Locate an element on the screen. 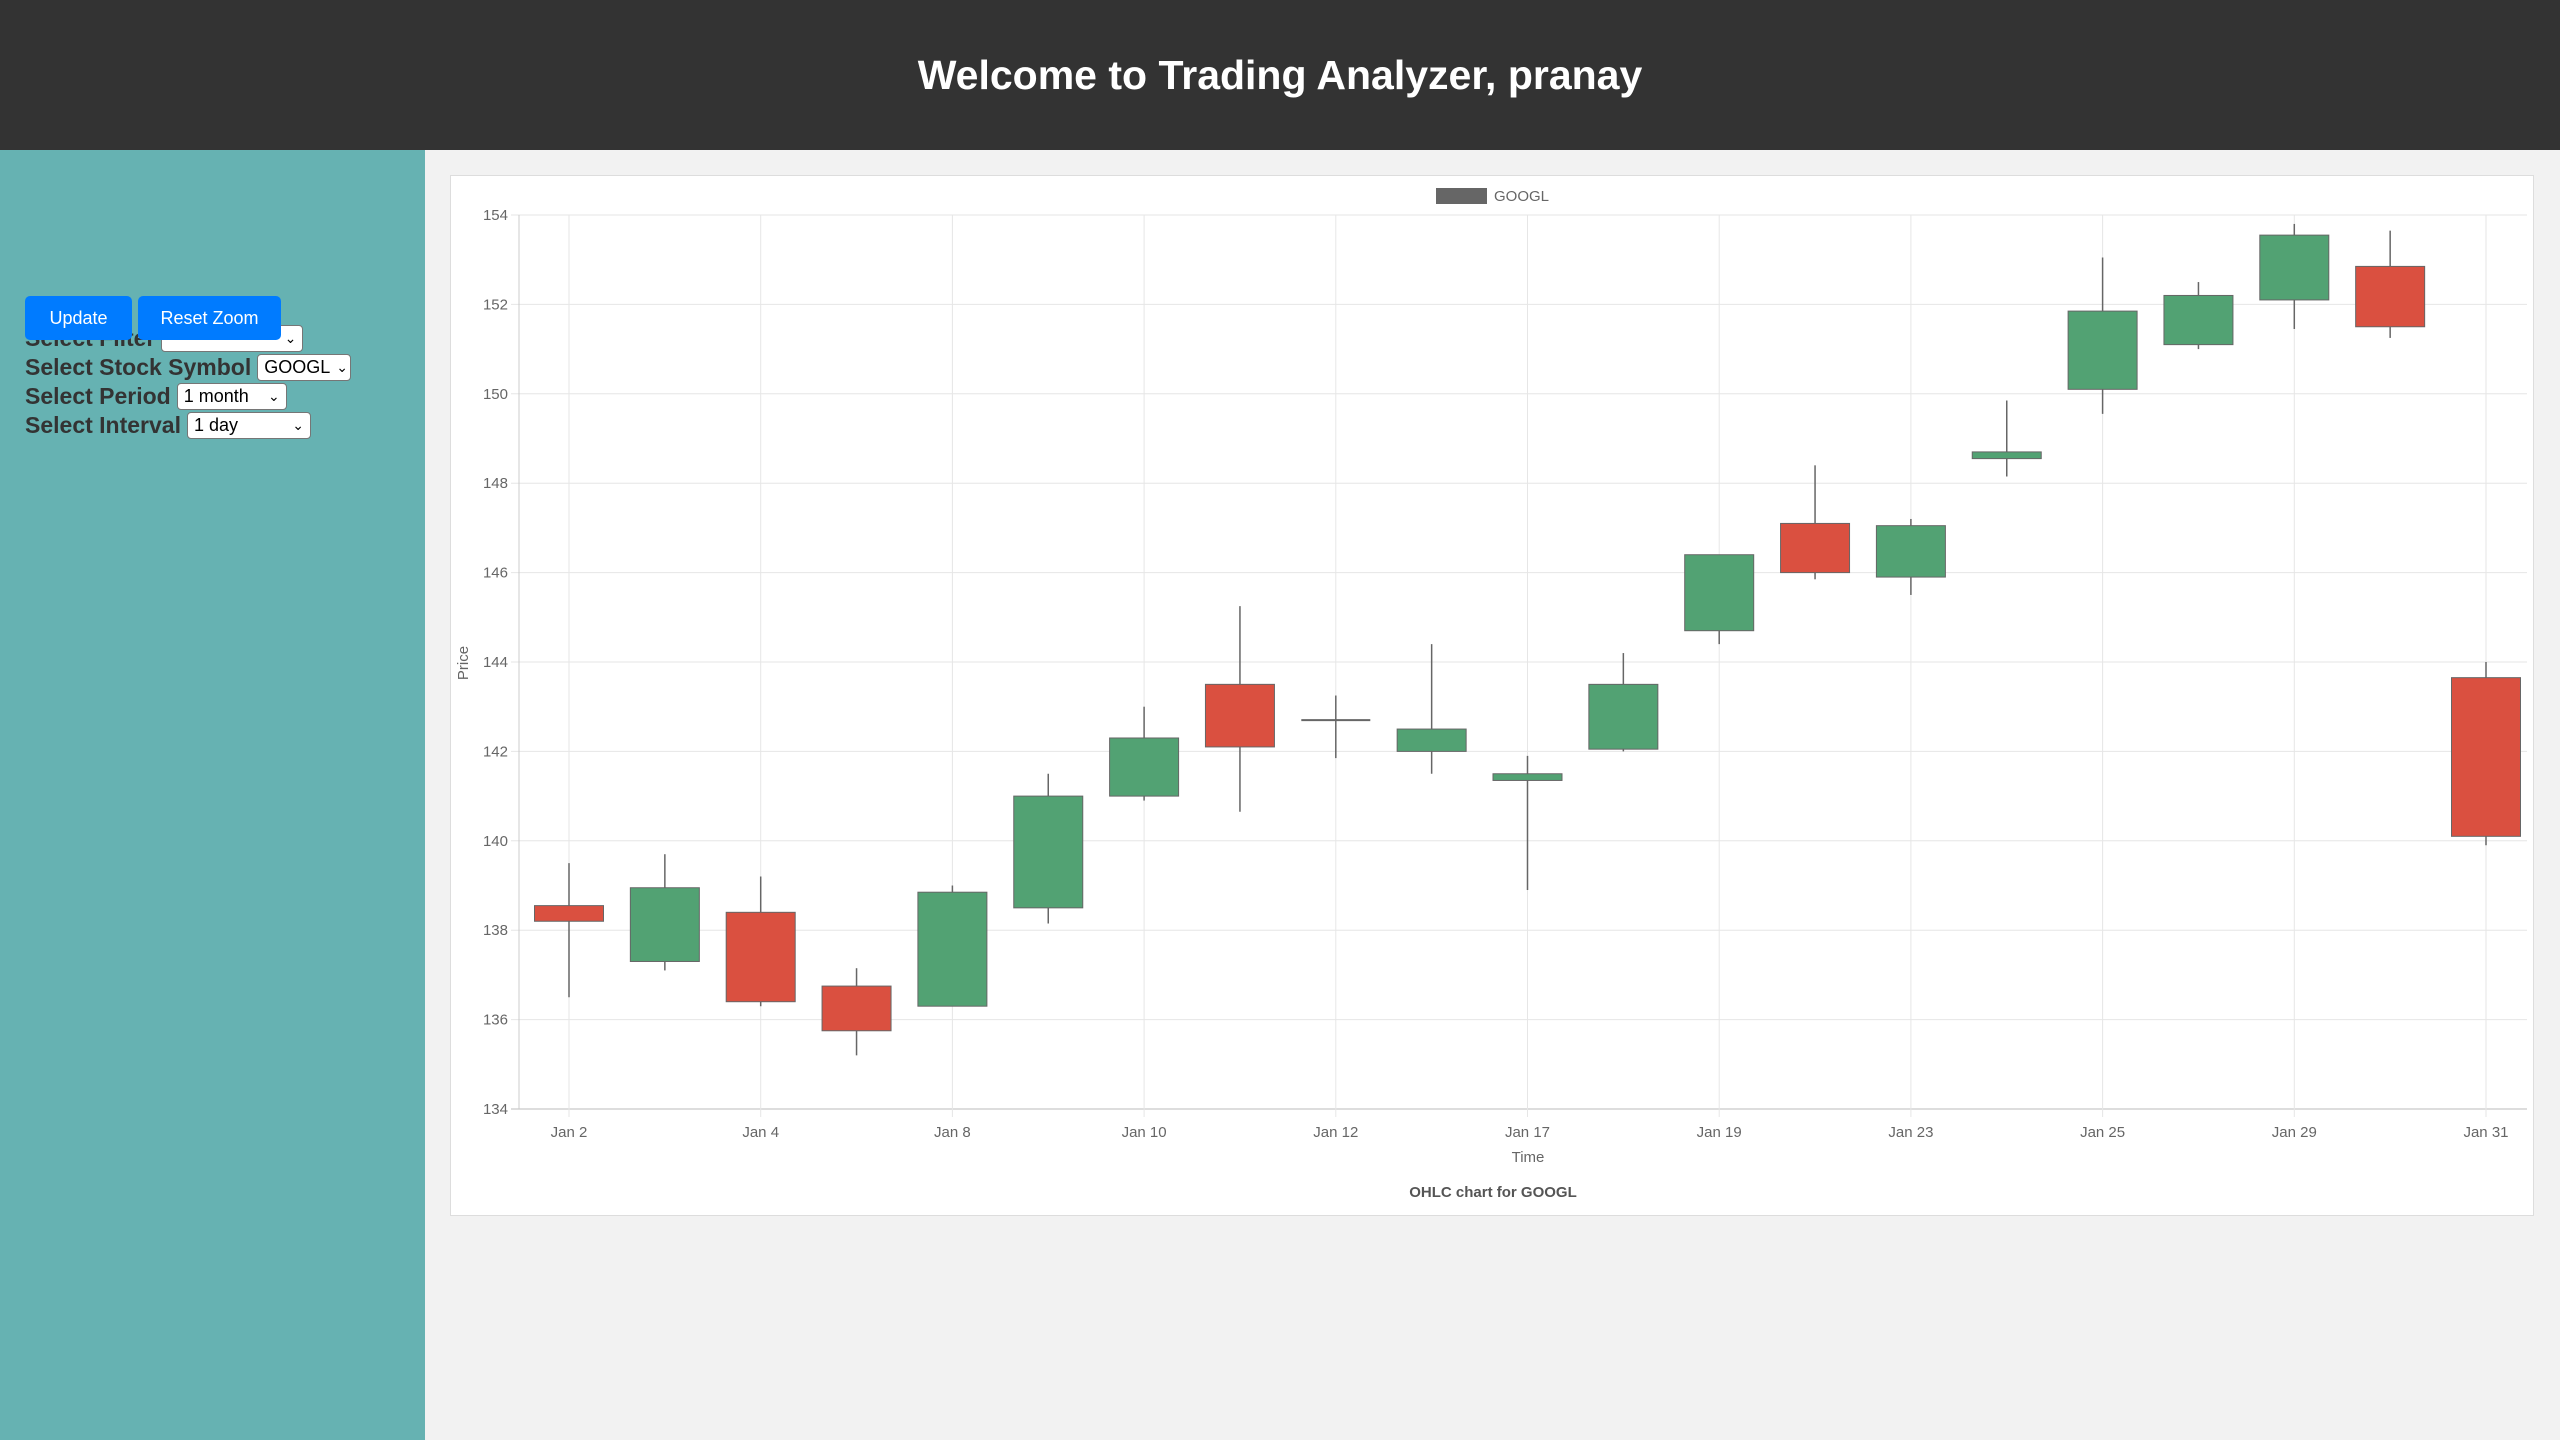 The image size is (2560, 1440). x-tick-label: Jan 25 is located at coordinates (2102, 1132).